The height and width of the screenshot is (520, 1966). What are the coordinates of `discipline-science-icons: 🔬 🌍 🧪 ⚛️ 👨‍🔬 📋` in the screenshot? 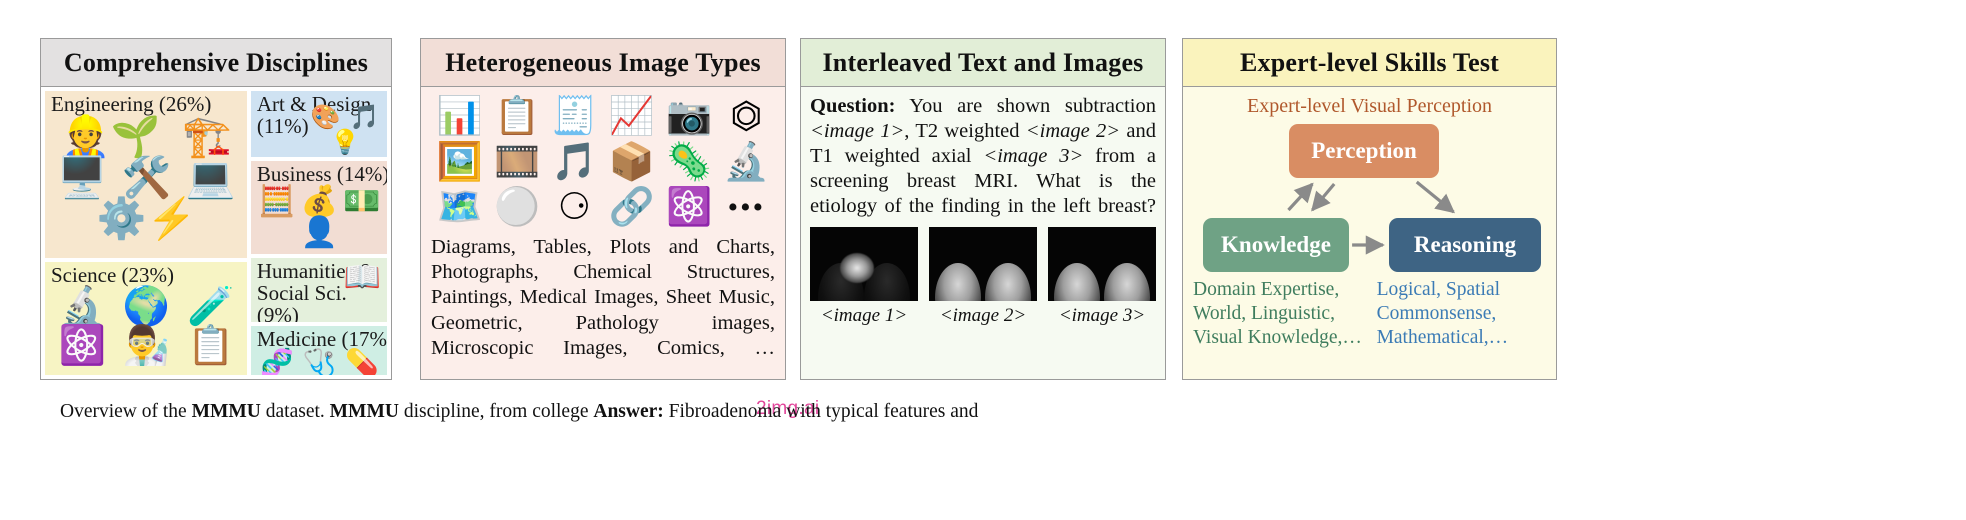 It's located at (146, 326).